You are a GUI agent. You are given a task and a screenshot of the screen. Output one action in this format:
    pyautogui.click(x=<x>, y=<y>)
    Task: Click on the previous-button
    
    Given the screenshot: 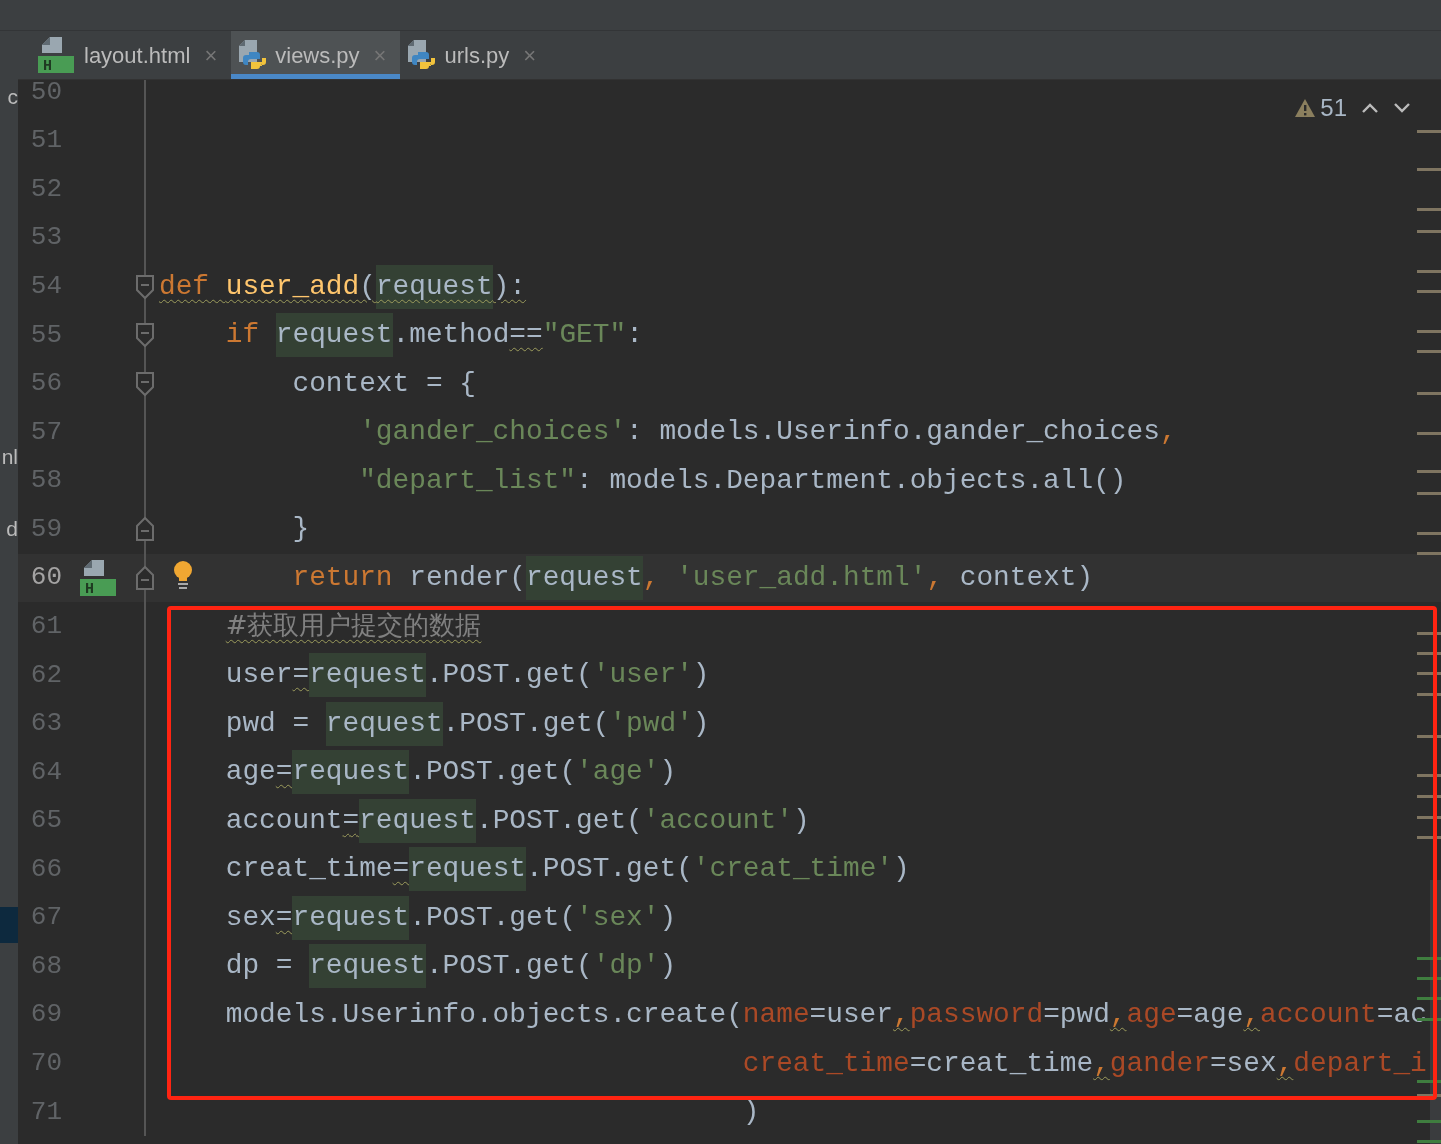 What is the action you would take?
    pyautogui.click(x=1370, y=108)
    